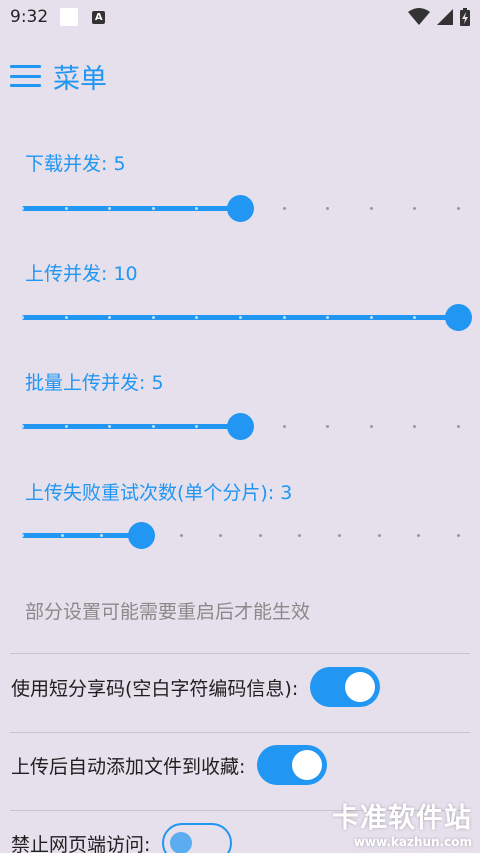 The image size is (480, 853). Describe the element at coordinates (419, 16) in the screenshot. I see `wifi-icon` at that location.